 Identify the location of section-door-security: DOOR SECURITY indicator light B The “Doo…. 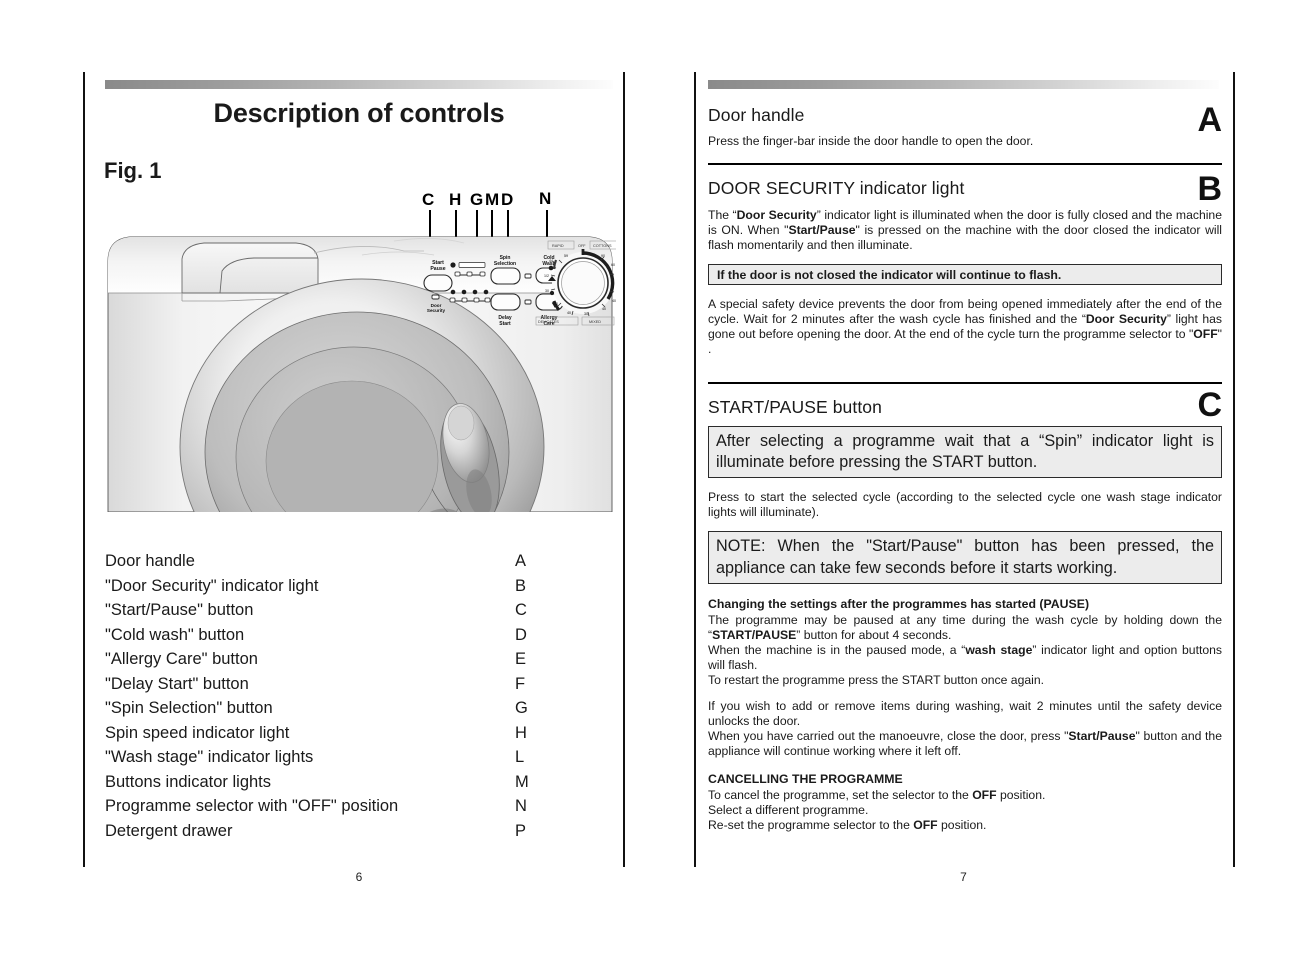
(965, 264).